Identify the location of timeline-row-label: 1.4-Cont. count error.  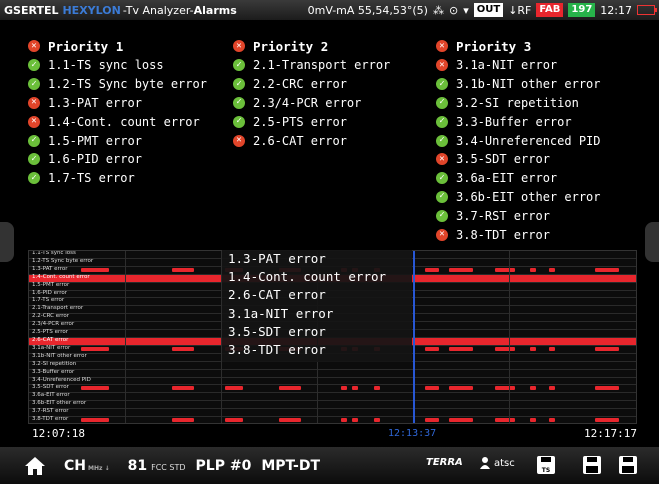
(61, 276).